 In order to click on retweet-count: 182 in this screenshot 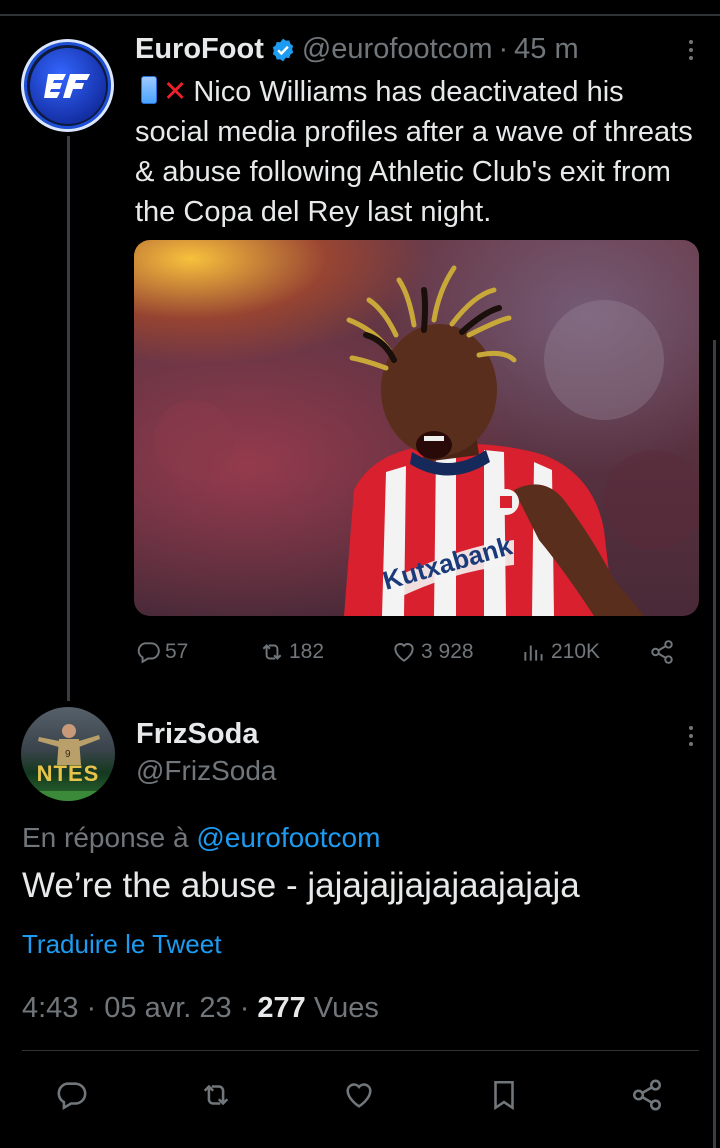, I will do `click(307, 651)`.